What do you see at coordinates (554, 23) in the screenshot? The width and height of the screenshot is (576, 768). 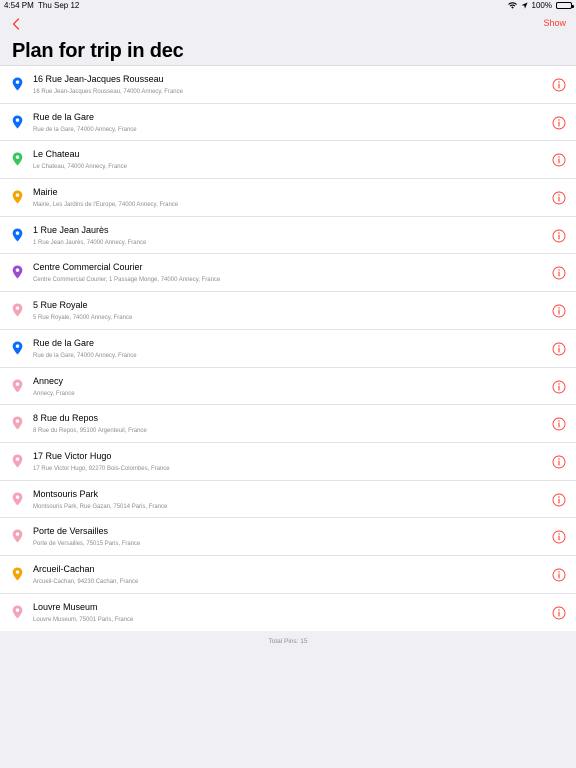 I see `show-button: Show` at bounding box center [554, 23].